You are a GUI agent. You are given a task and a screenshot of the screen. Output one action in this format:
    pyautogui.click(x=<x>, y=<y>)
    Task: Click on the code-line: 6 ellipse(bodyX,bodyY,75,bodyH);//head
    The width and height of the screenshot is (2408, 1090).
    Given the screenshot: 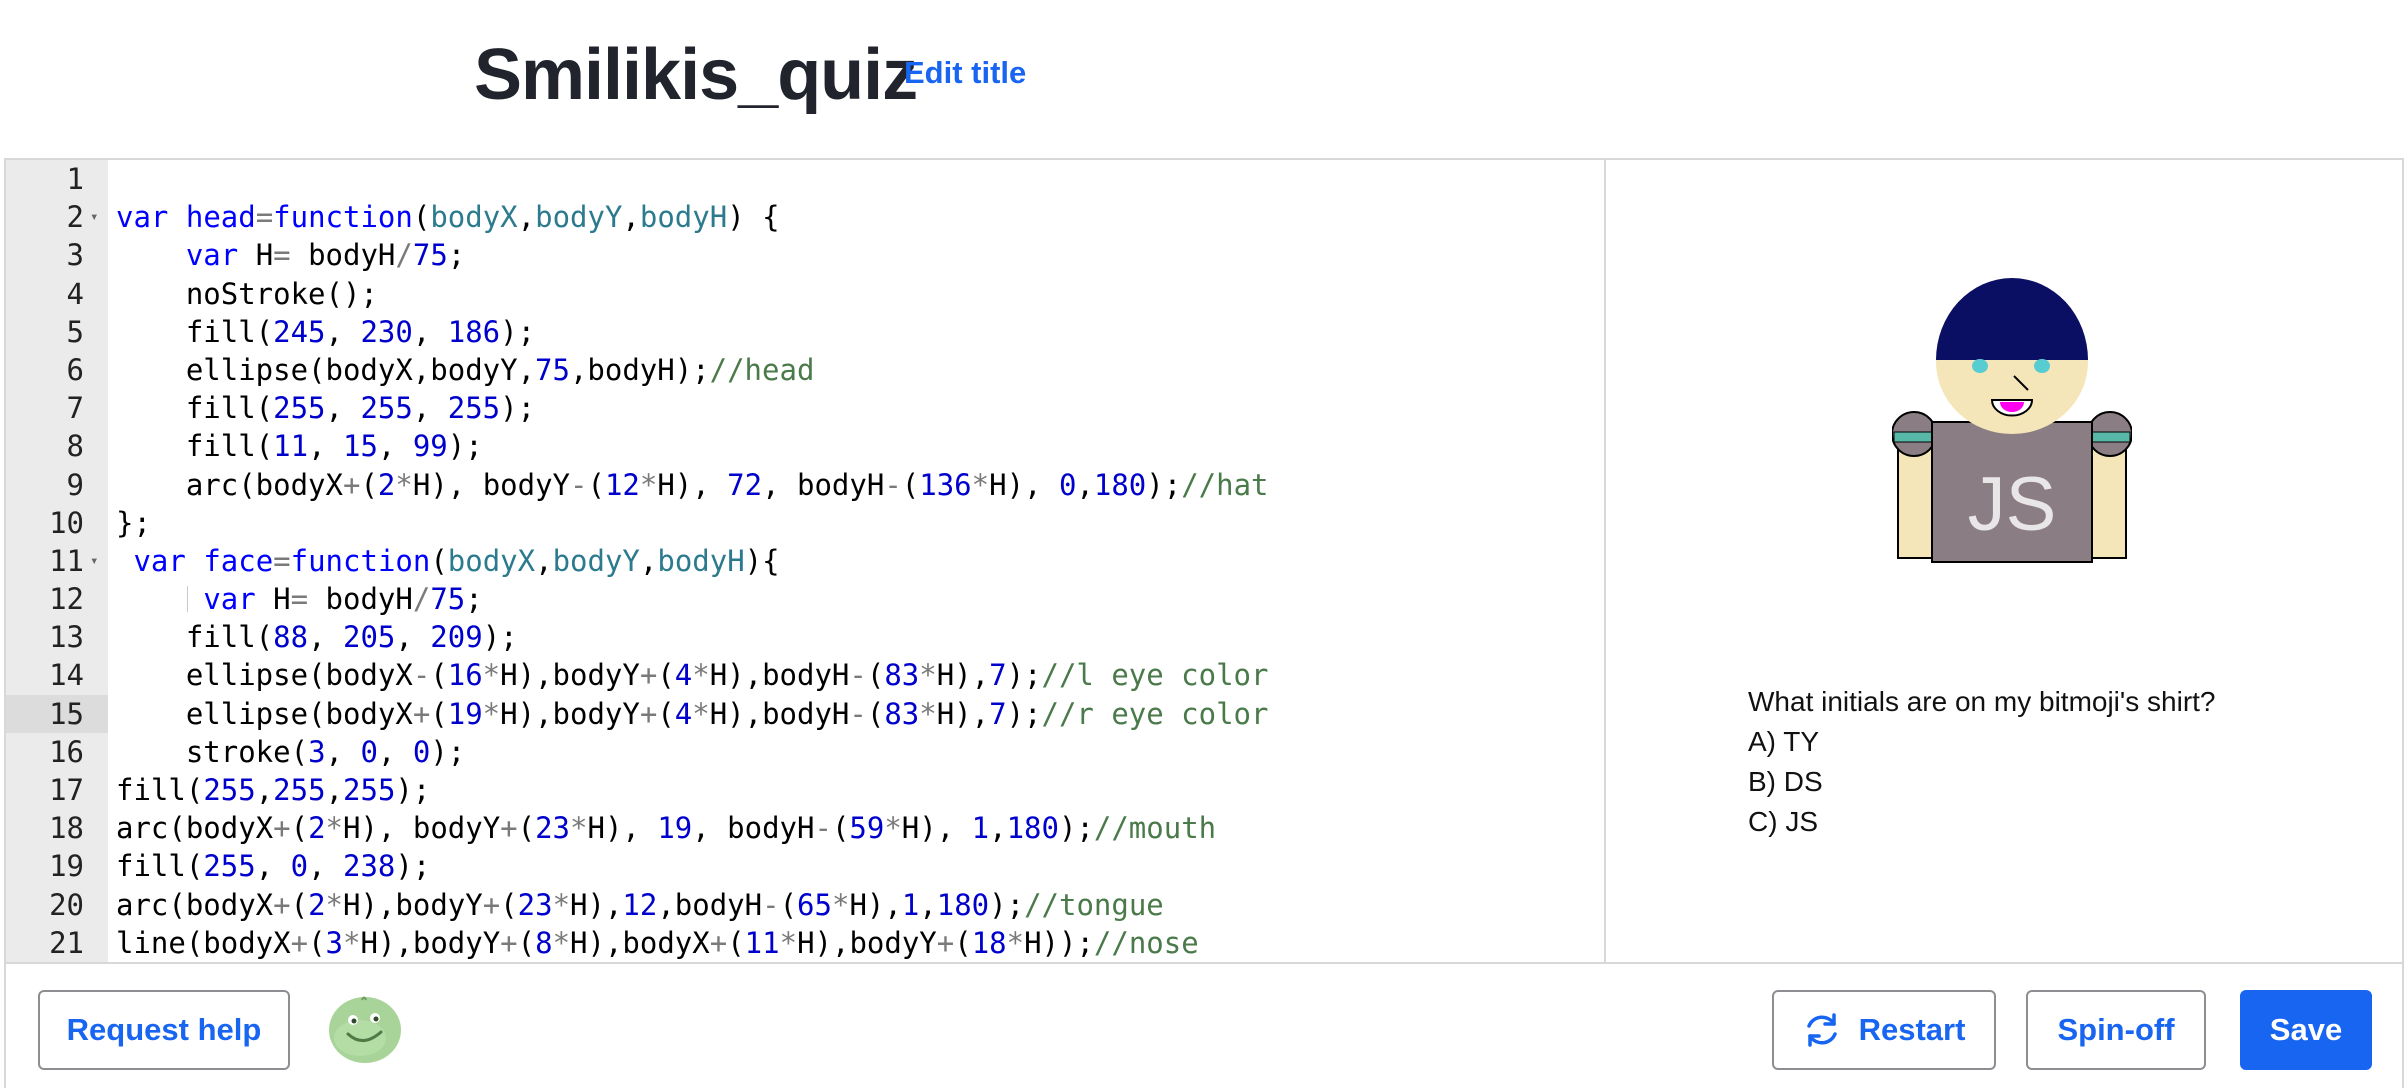 What is the action you would take?
    pyautogui.click(x=805, y=370)
    